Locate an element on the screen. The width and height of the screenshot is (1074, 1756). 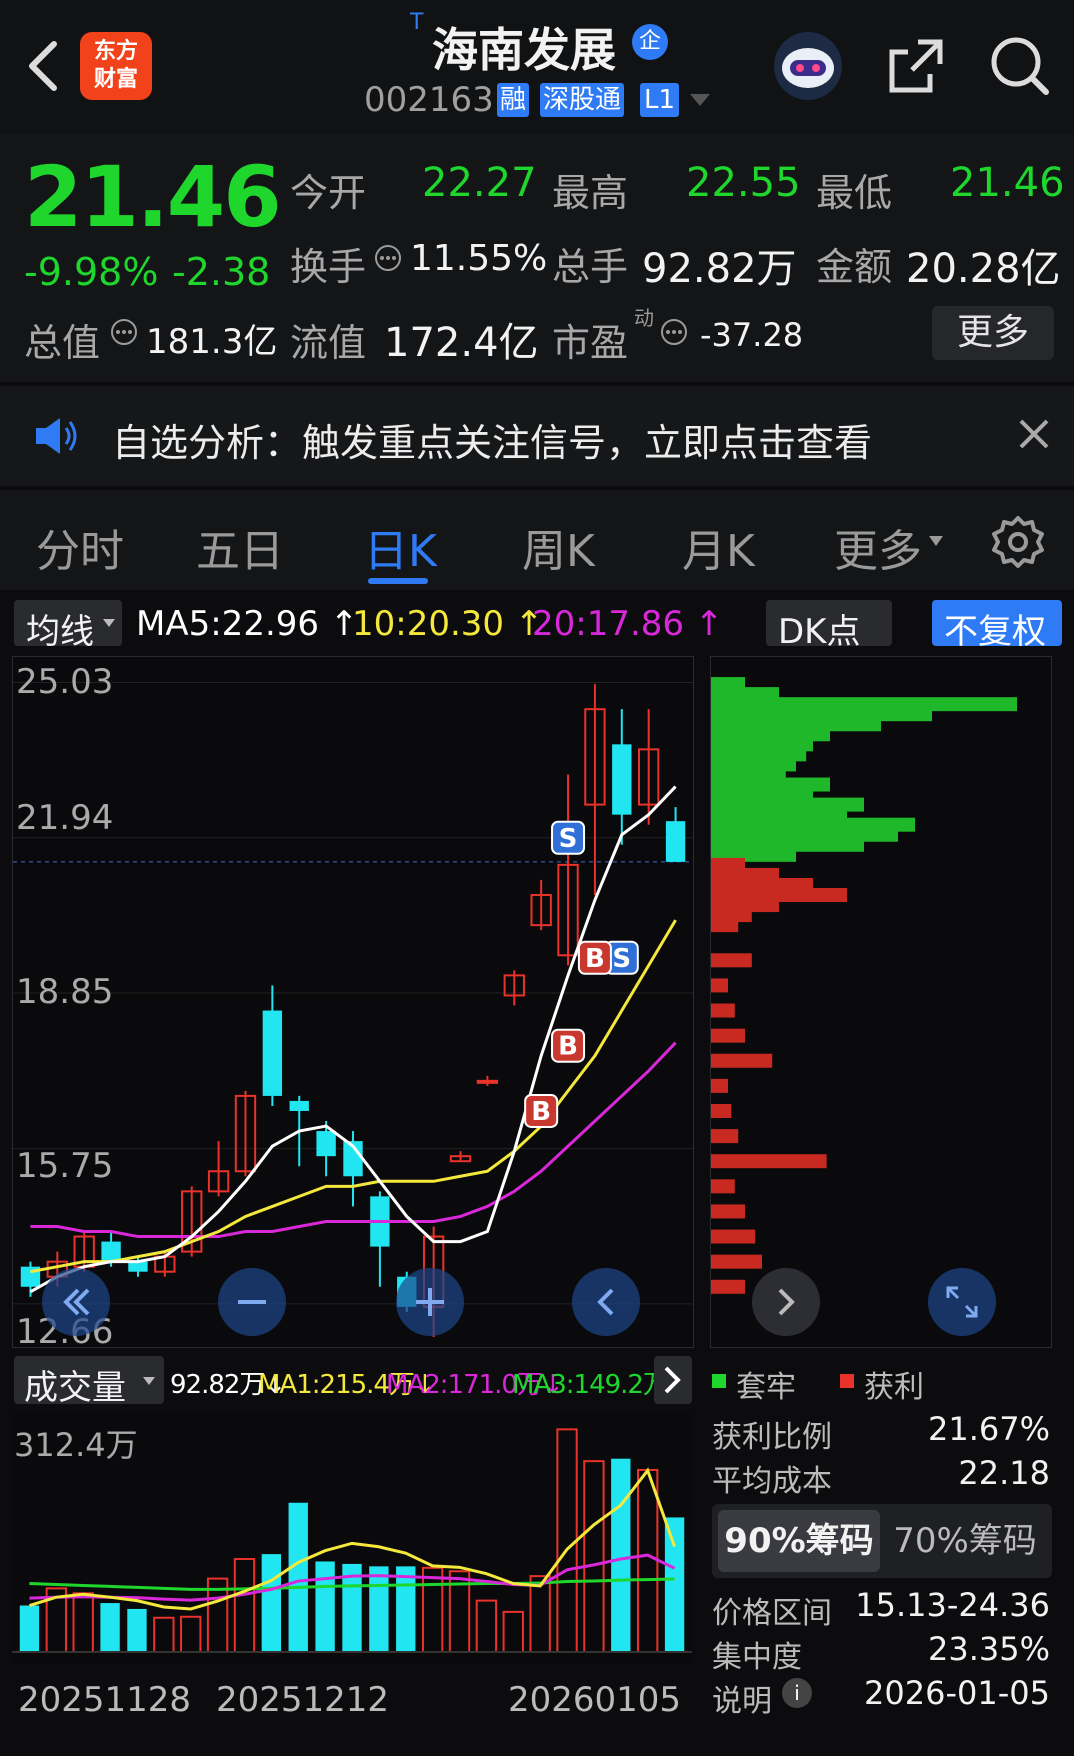
date-label: 20251212 is located at coordinates (303, 1700).